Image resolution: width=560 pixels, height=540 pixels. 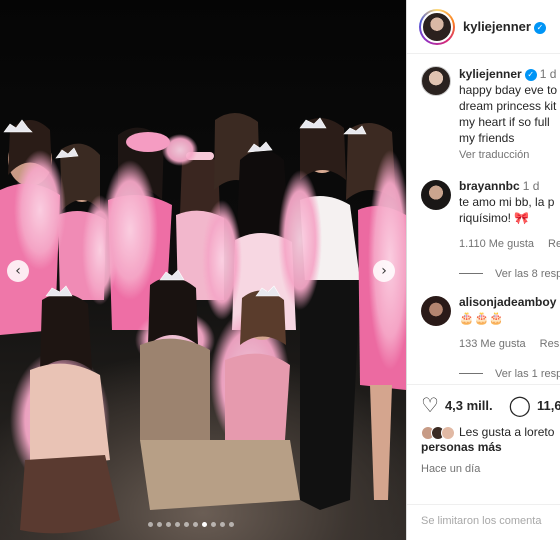 I want to click on commenter-username: brayannbc, so click(x=489, y=186).